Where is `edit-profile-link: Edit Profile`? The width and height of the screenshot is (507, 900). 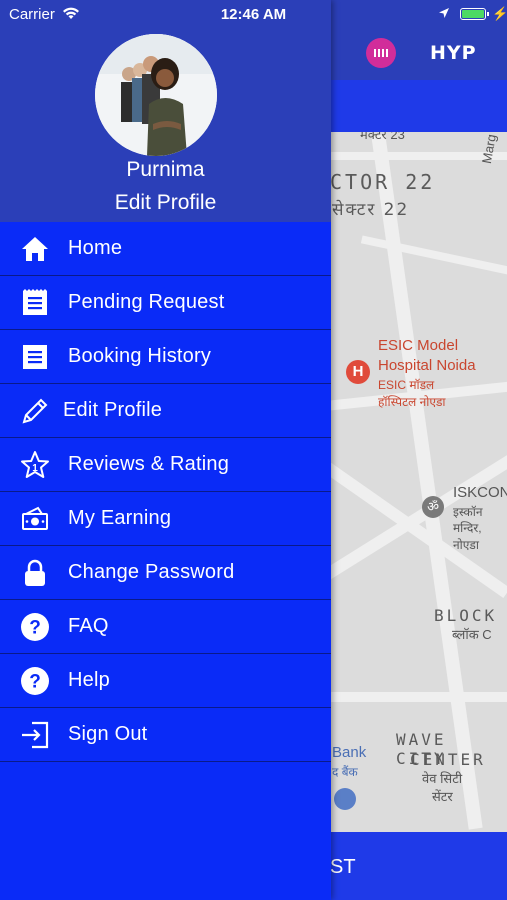
edit-profile-link: Edit Profile is located at coordinates (165, 203).